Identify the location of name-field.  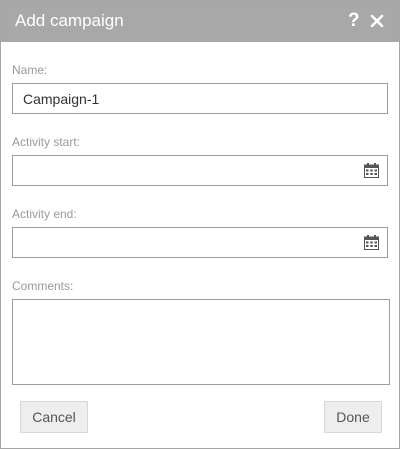
(200, 98).